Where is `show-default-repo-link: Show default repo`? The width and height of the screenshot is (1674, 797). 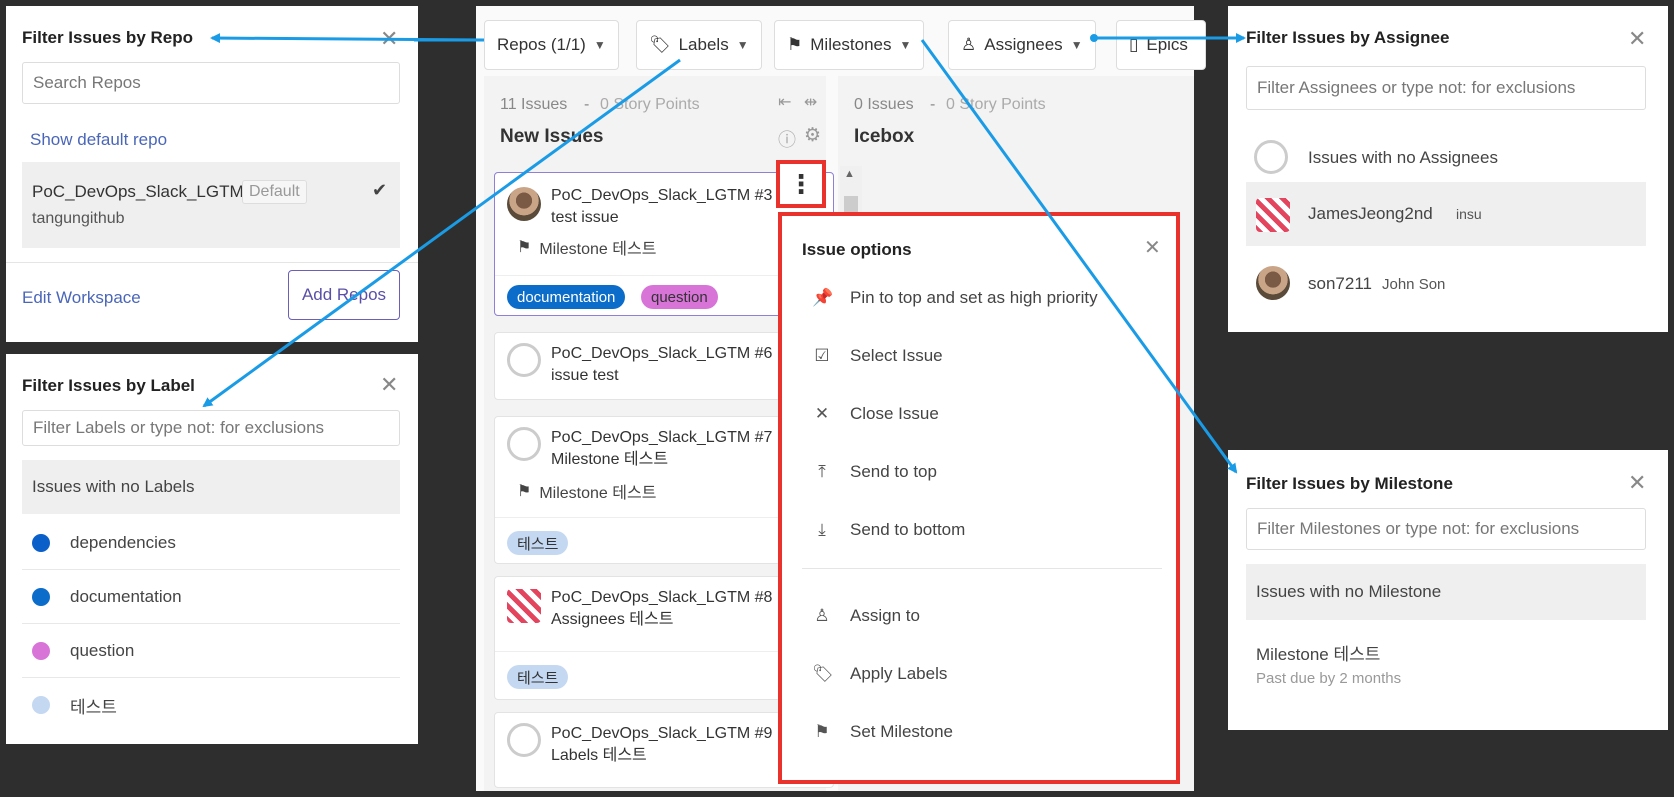
show-default-repo-link: Show default repo is located at coordinates (98, 140).